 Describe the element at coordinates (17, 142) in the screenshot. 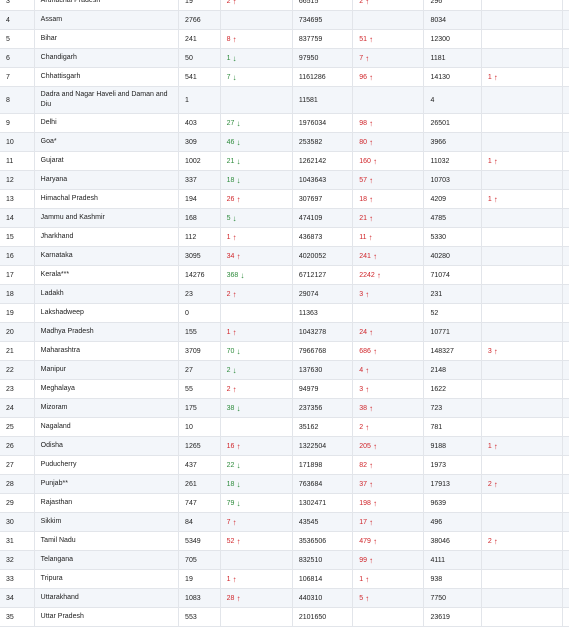

I see `serial-number: 10` at that location.